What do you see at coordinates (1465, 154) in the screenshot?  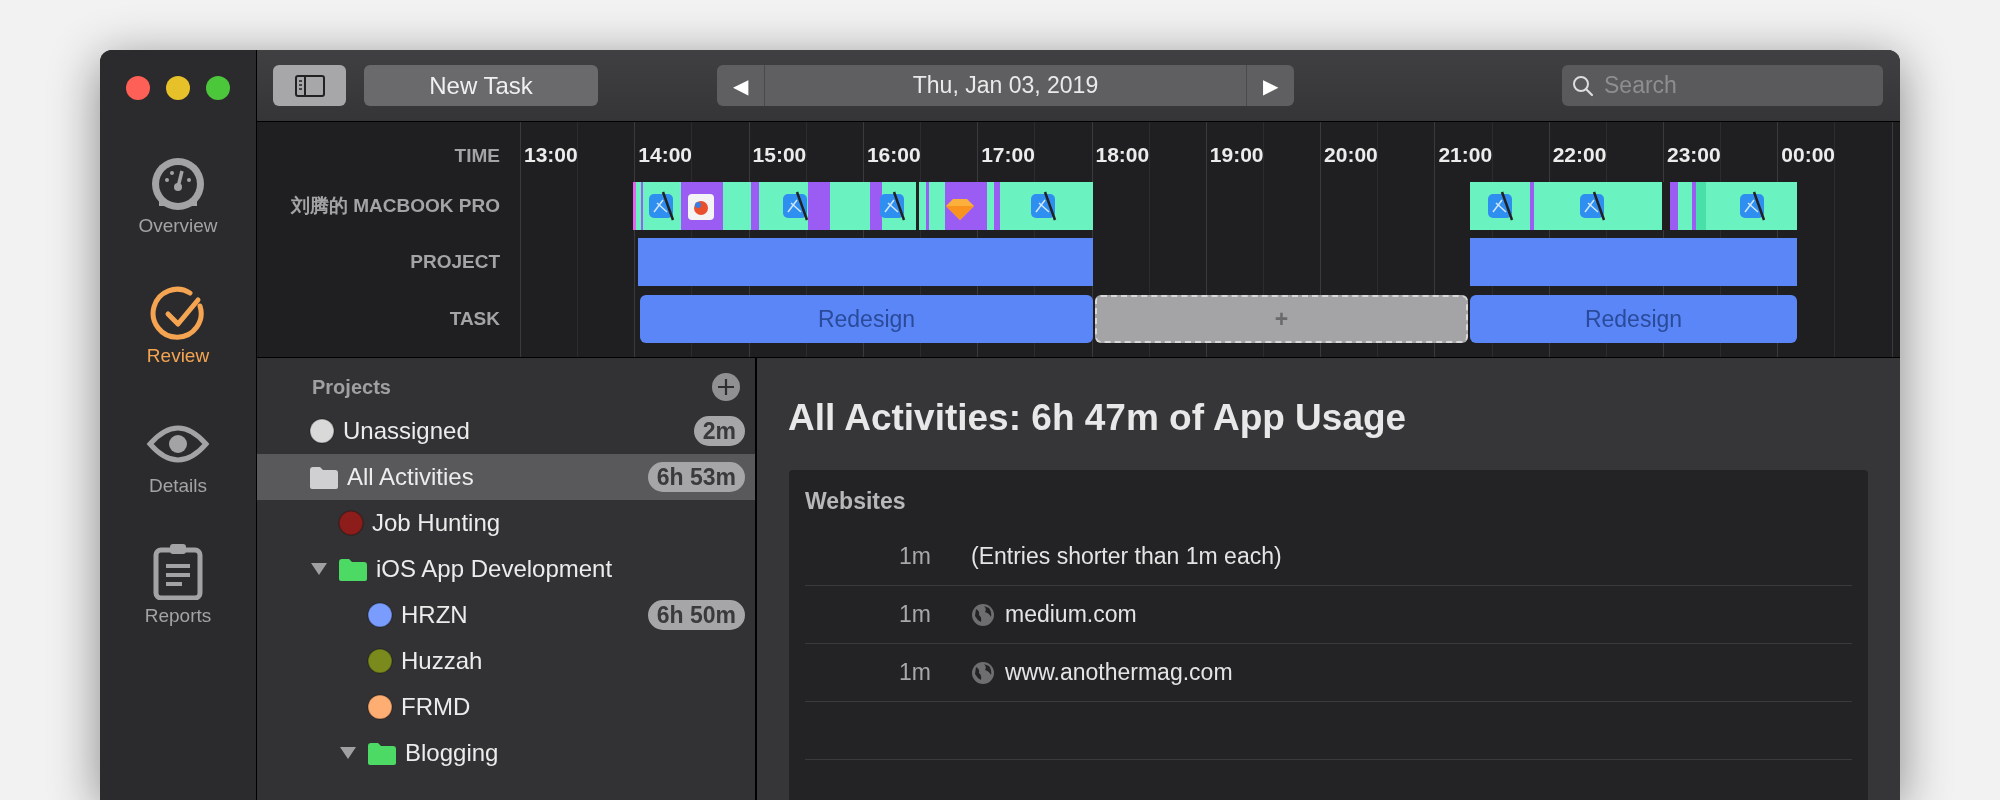 I see `hour-label: 21:00` at bounding box center [1465, 154].